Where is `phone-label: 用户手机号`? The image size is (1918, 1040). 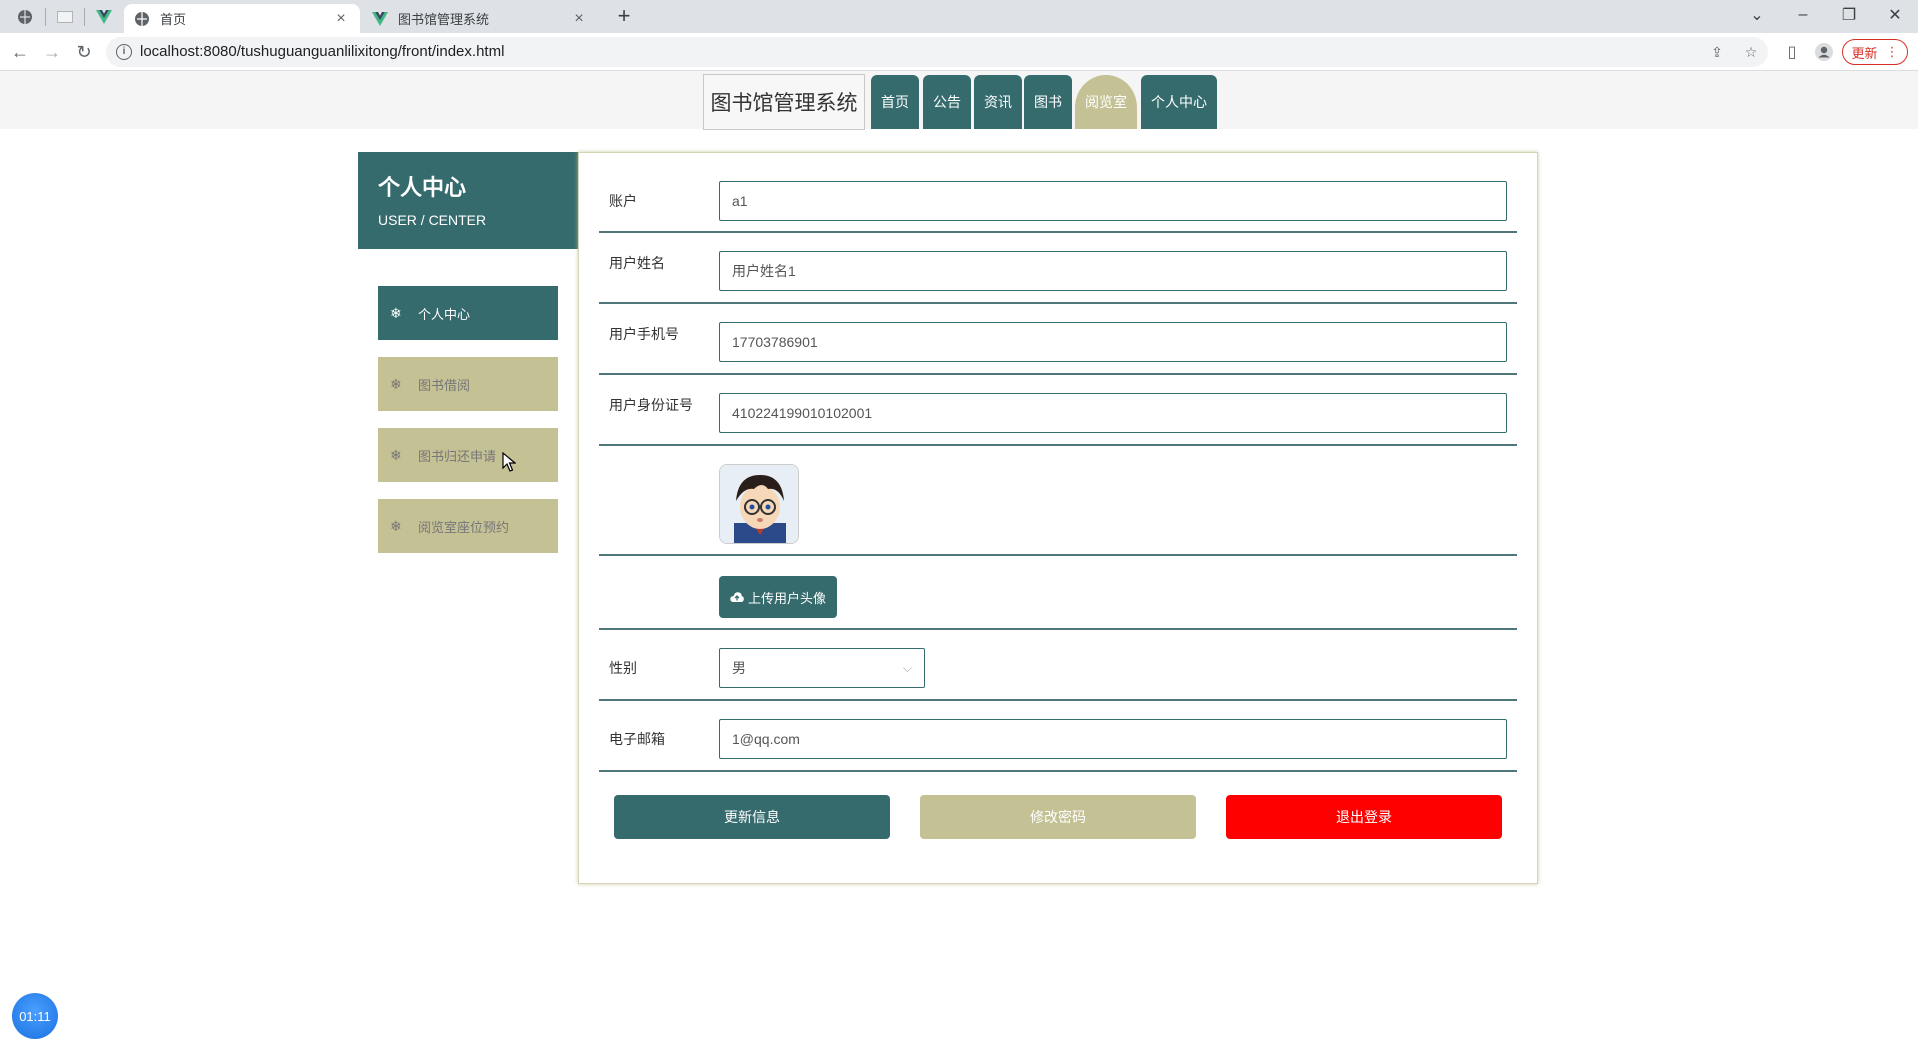 phone-label: 用户手机号 is located at coordinates (644, 334).